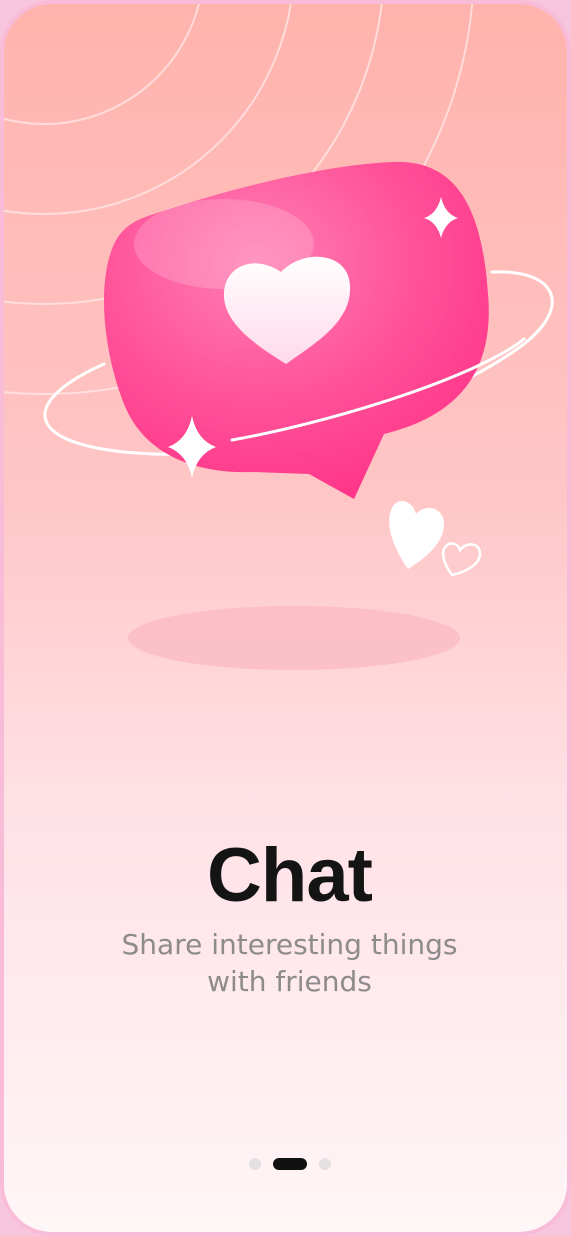 Image resolution: width=571 pixels, height=1236 pixels. Describe the element at coordinates (294, 638) in the screenshot. I see `floor-shadow` at that location.